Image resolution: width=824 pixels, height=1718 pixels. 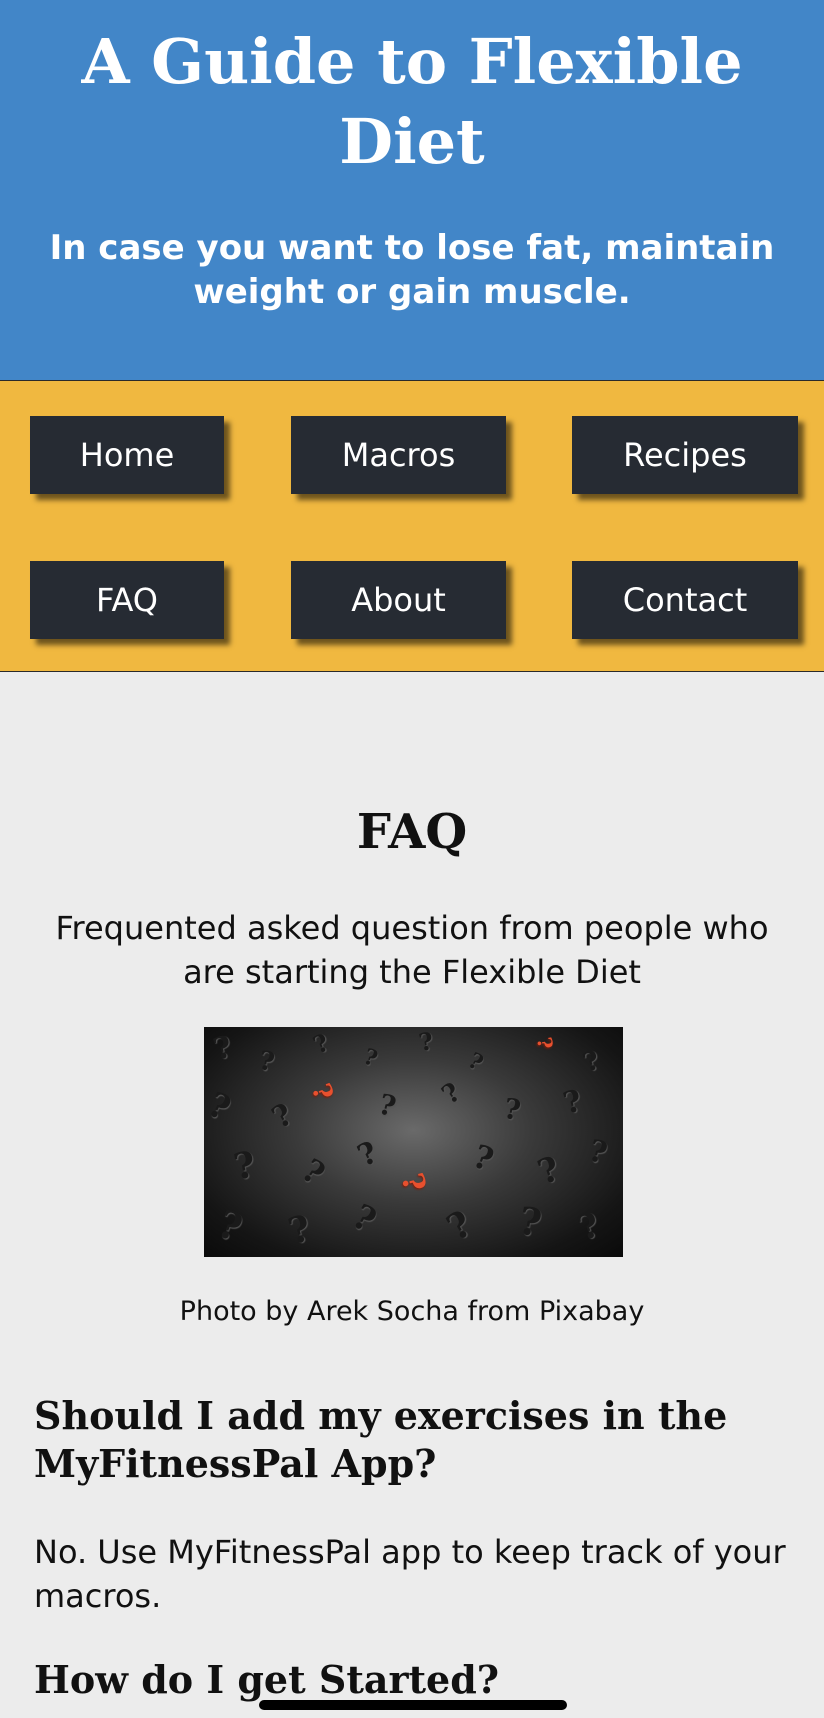 What do you see at coordinates (398, 455) in the screenshot?
I see `nav-macros-button: Macros` at bounding box center [398, 455].